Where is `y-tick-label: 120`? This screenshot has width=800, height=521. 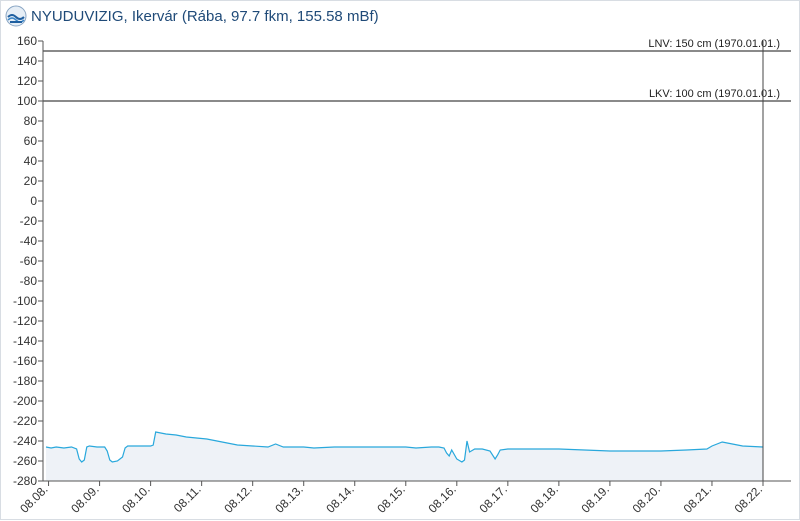
y-tick-label: 120 is located at coordinates (27, 81).